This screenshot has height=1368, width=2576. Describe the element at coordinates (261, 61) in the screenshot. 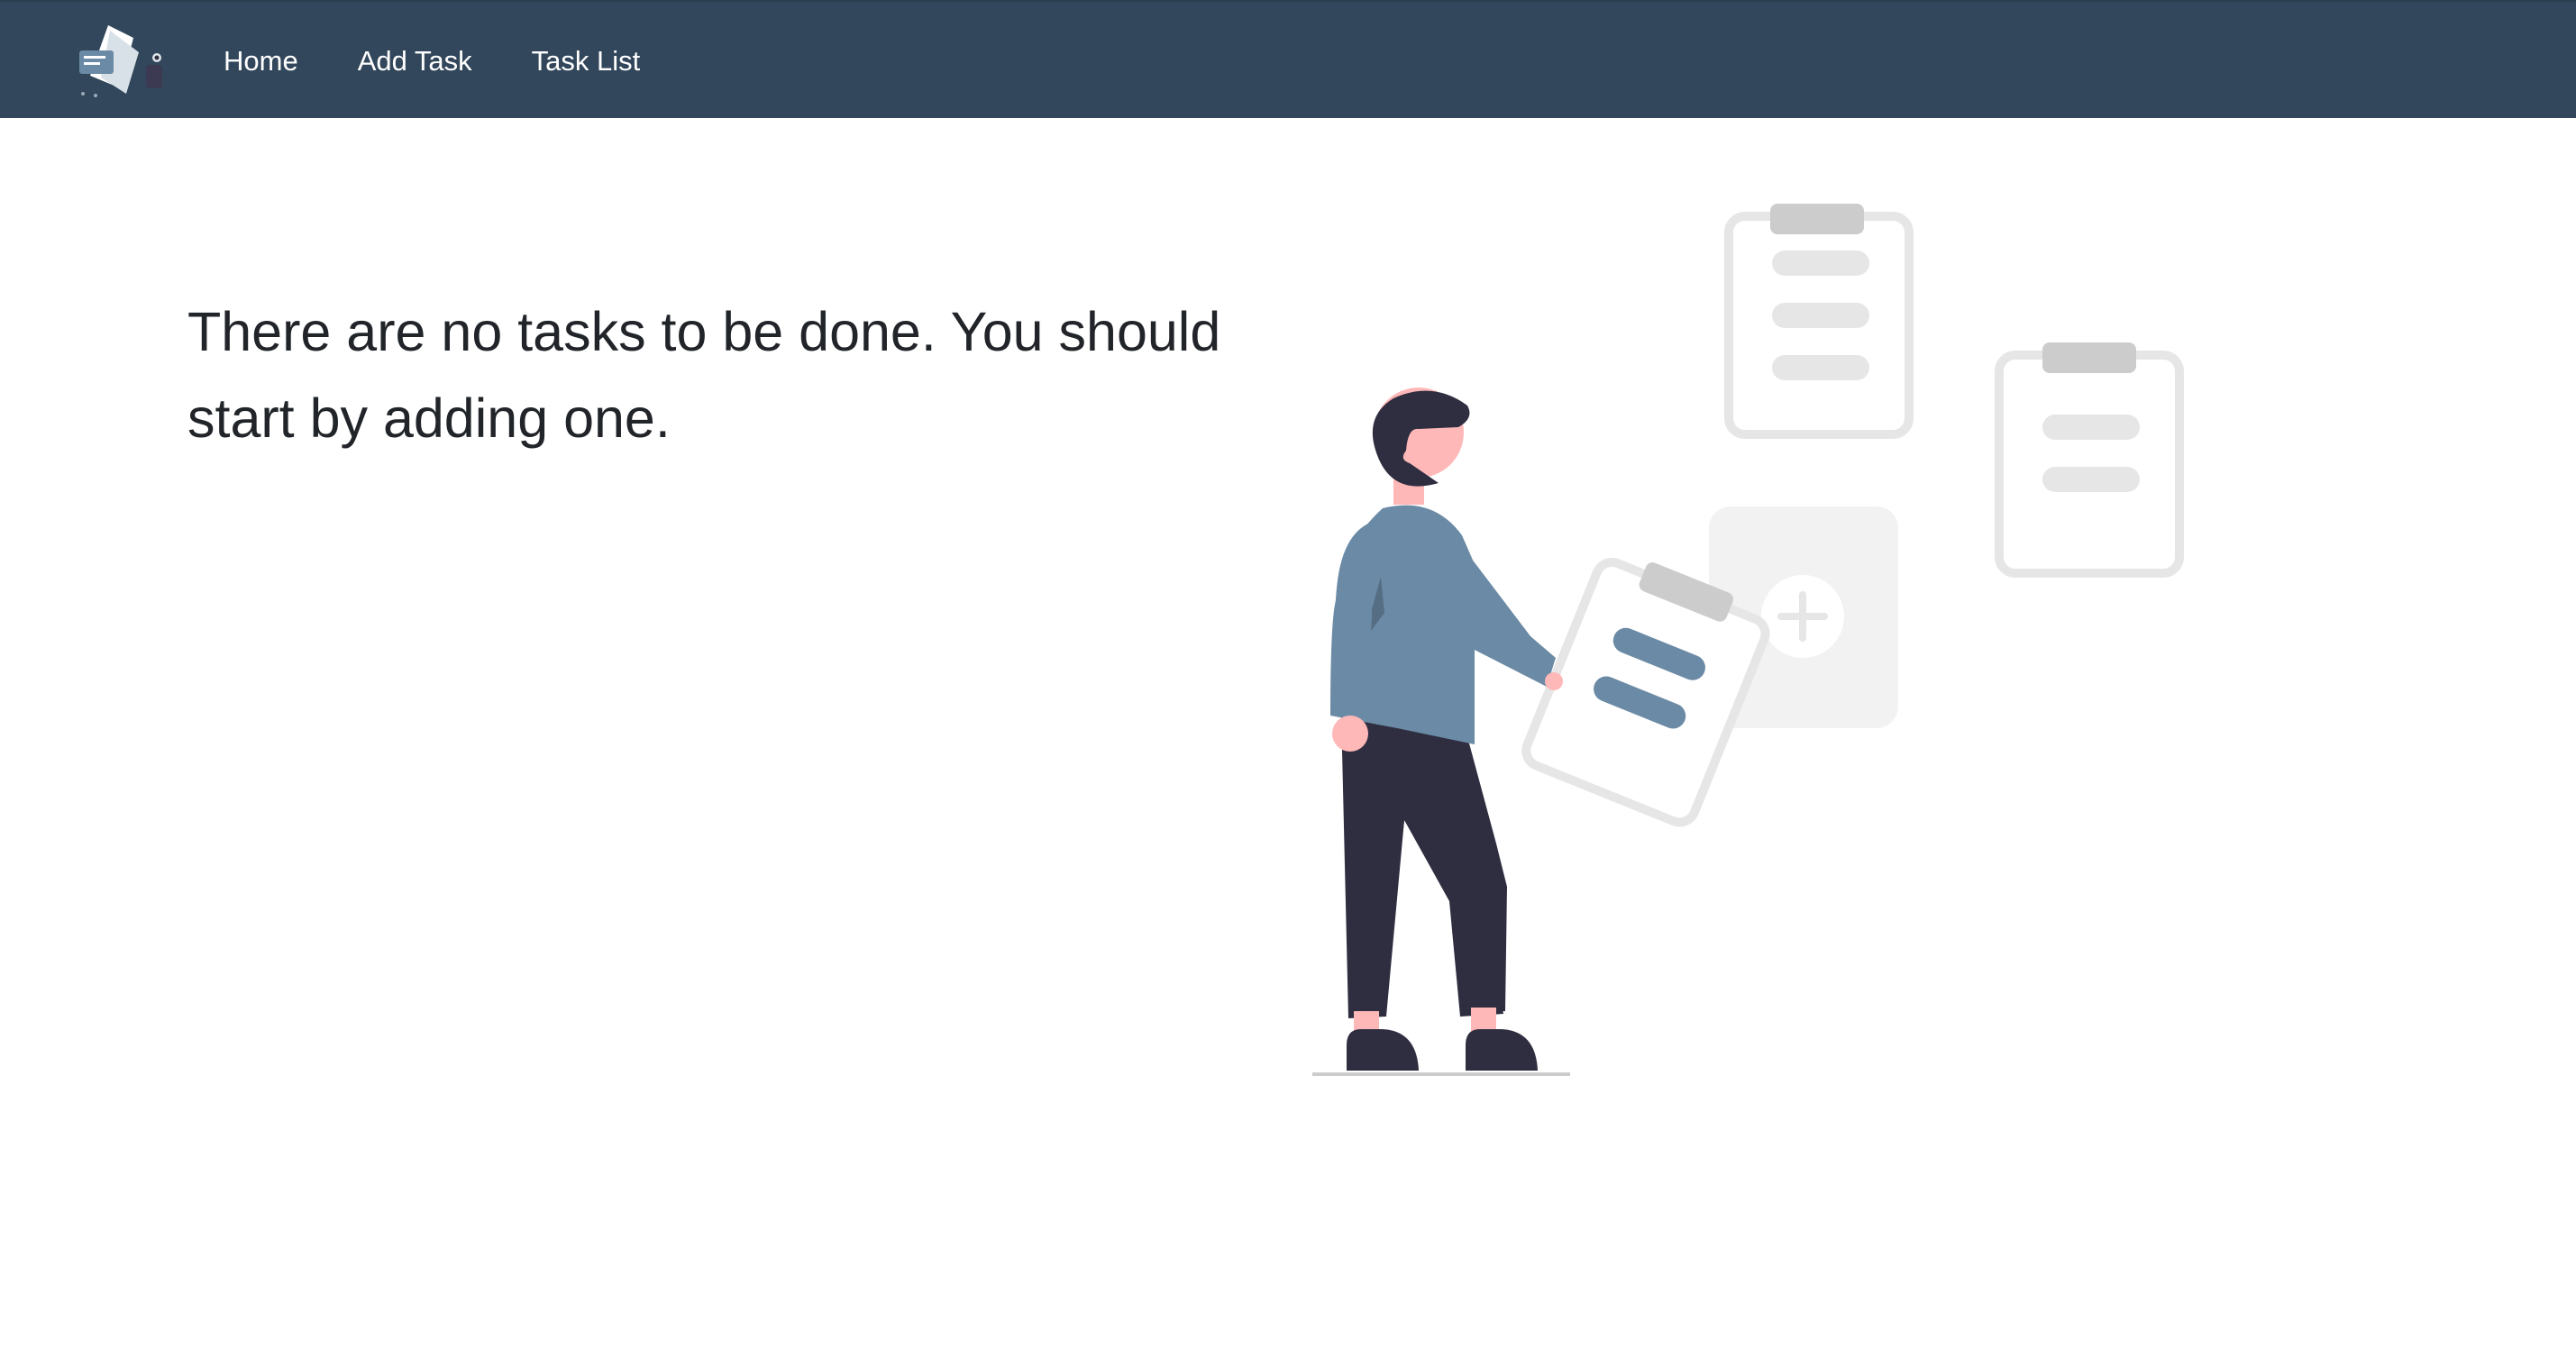

I see `nav-home-link: Home` at that location.